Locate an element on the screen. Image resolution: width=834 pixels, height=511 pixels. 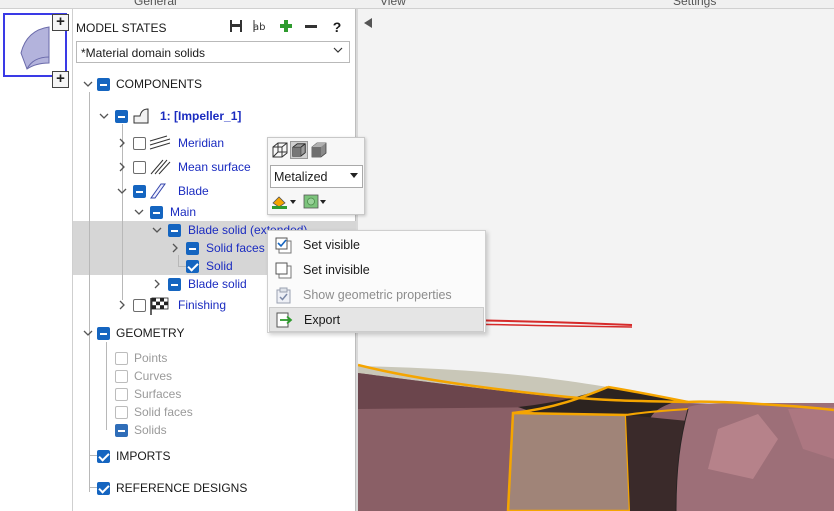
set-visible-label: Set visible is located at coordinates (331, 245).